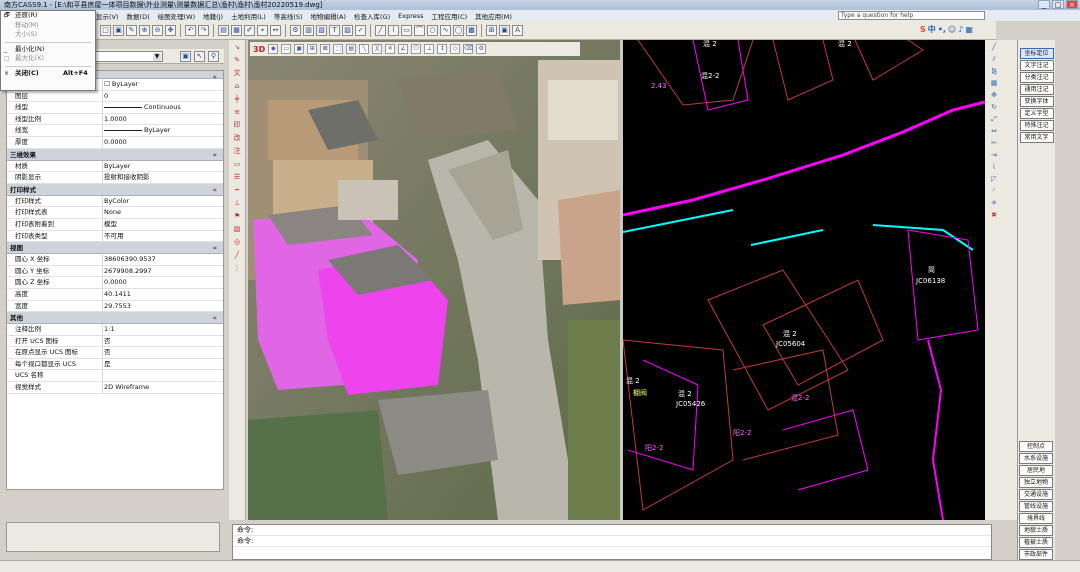  What do you see at coordinates (237, 203) in the screenshot?
I see `dim-icon: ⊥` at bounding box center [237, 203].